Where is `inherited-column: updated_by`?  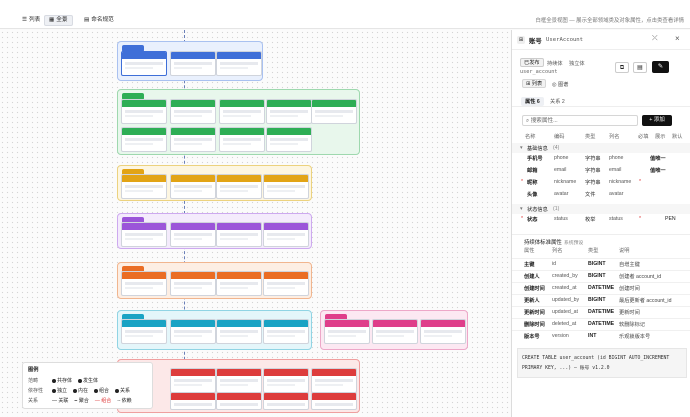 inherited-column: updated_by is located at coordinates (566, 300).